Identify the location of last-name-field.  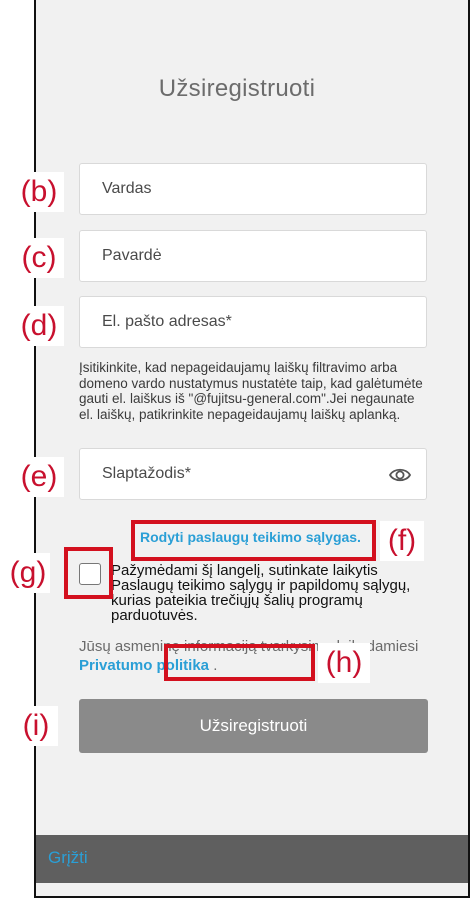
(253, 256).